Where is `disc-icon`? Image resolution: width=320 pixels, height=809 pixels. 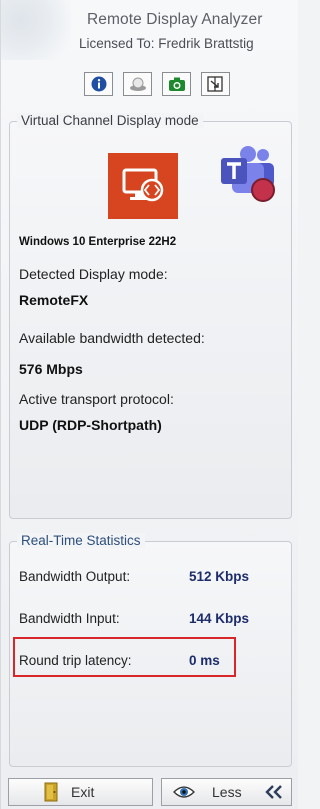
disc-icon is located at coordinates (137, 84).